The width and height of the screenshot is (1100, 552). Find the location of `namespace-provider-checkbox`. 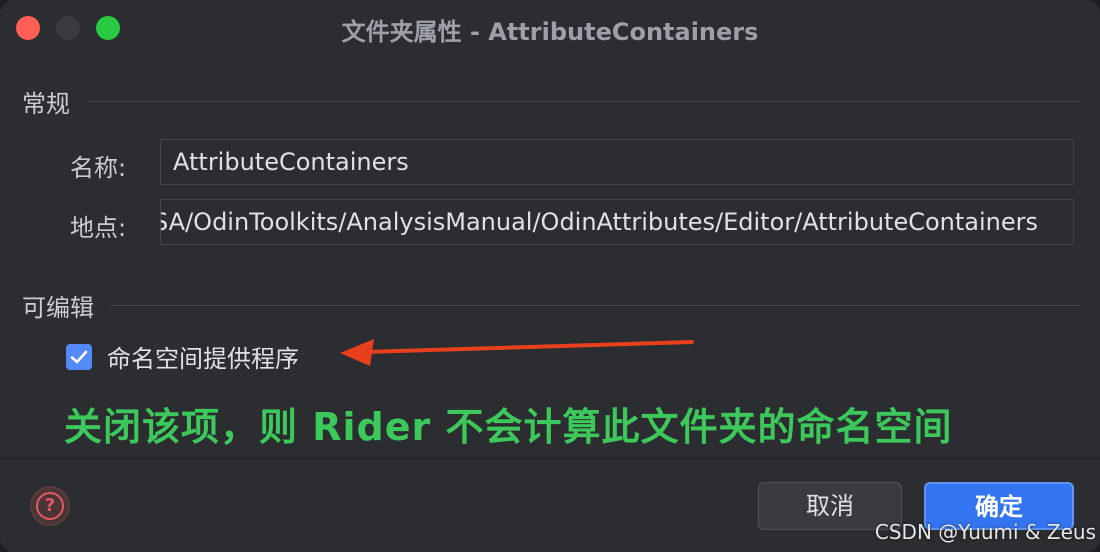

namespace-provider-checkbox is located at coordinates (79, 357).